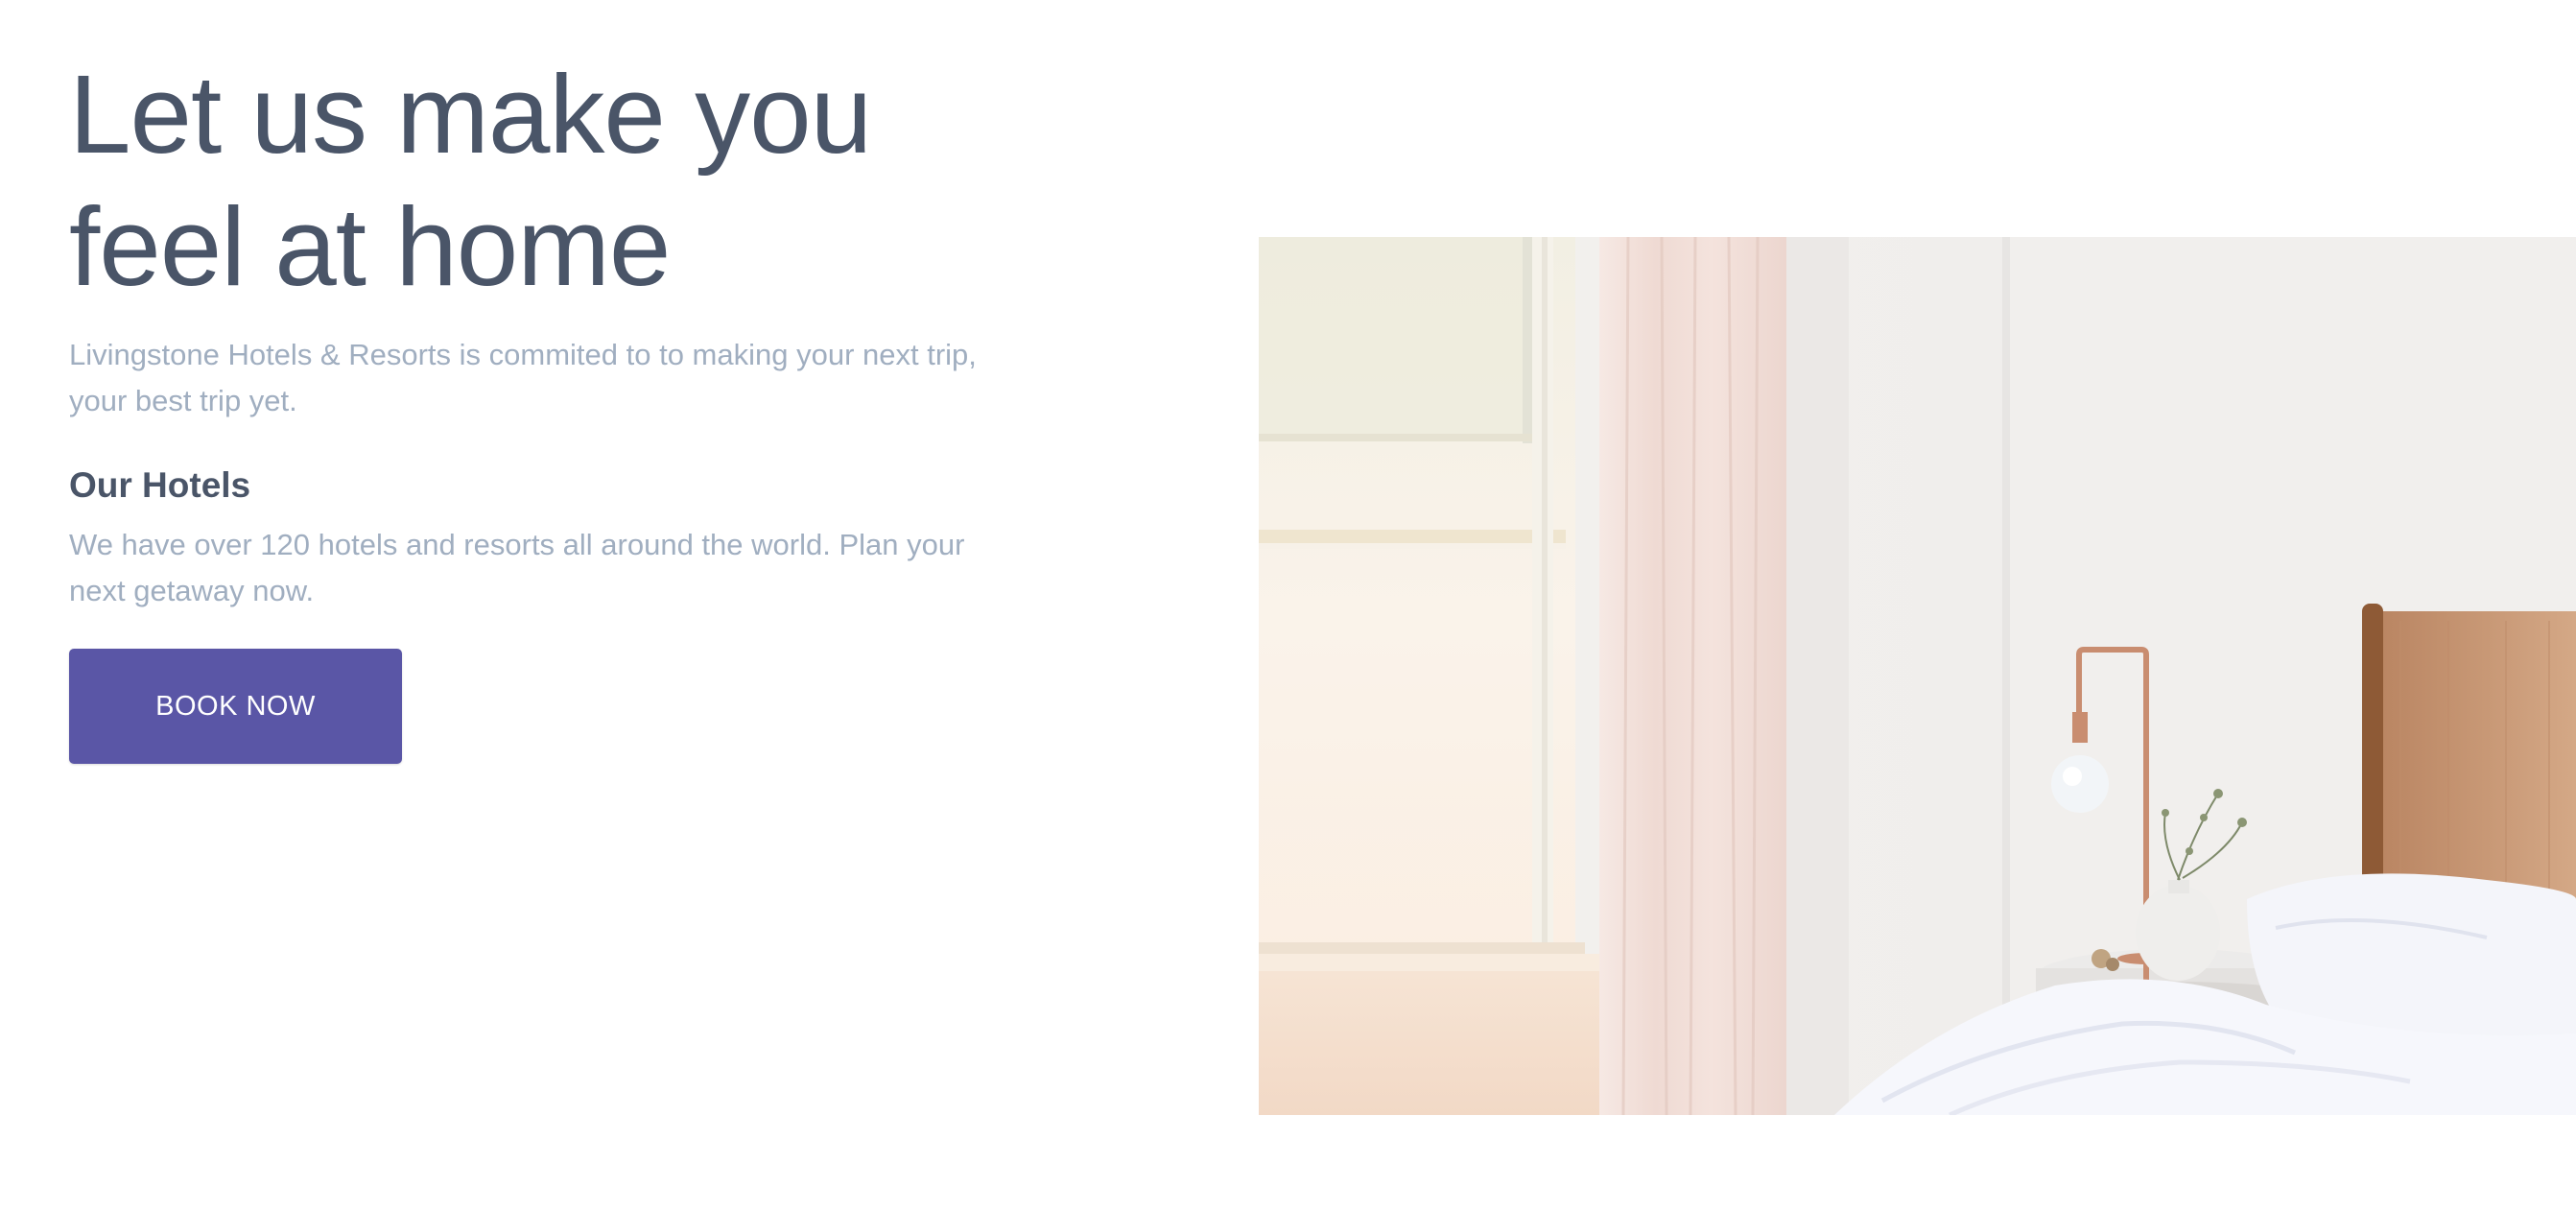  What do you see at coordinates (160, 485) in the screenshot?
I see `our-hotels-title: Our Hotels` at bounding box center [160, 485].